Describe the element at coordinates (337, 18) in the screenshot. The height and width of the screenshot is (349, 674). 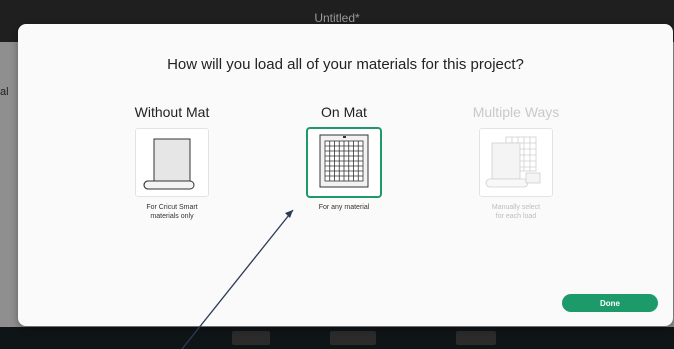
I see `window-title: Untitled*` at that location.